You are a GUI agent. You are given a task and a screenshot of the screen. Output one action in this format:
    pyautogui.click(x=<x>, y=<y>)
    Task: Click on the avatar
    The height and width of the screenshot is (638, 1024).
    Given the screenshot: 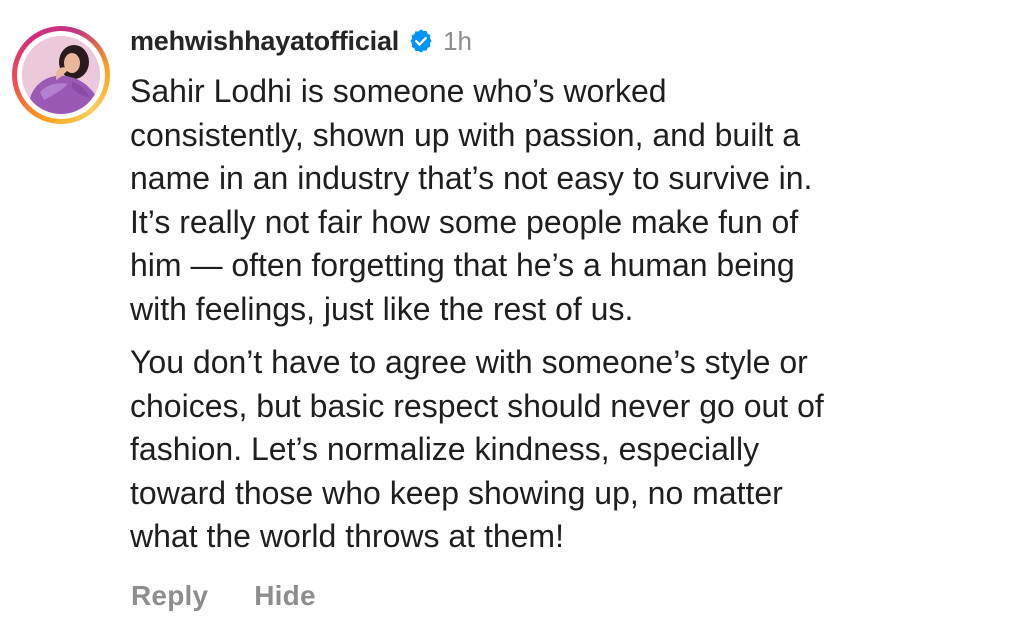 What is the action you would take?
    pyautogui.click(x=61, y=75)
    